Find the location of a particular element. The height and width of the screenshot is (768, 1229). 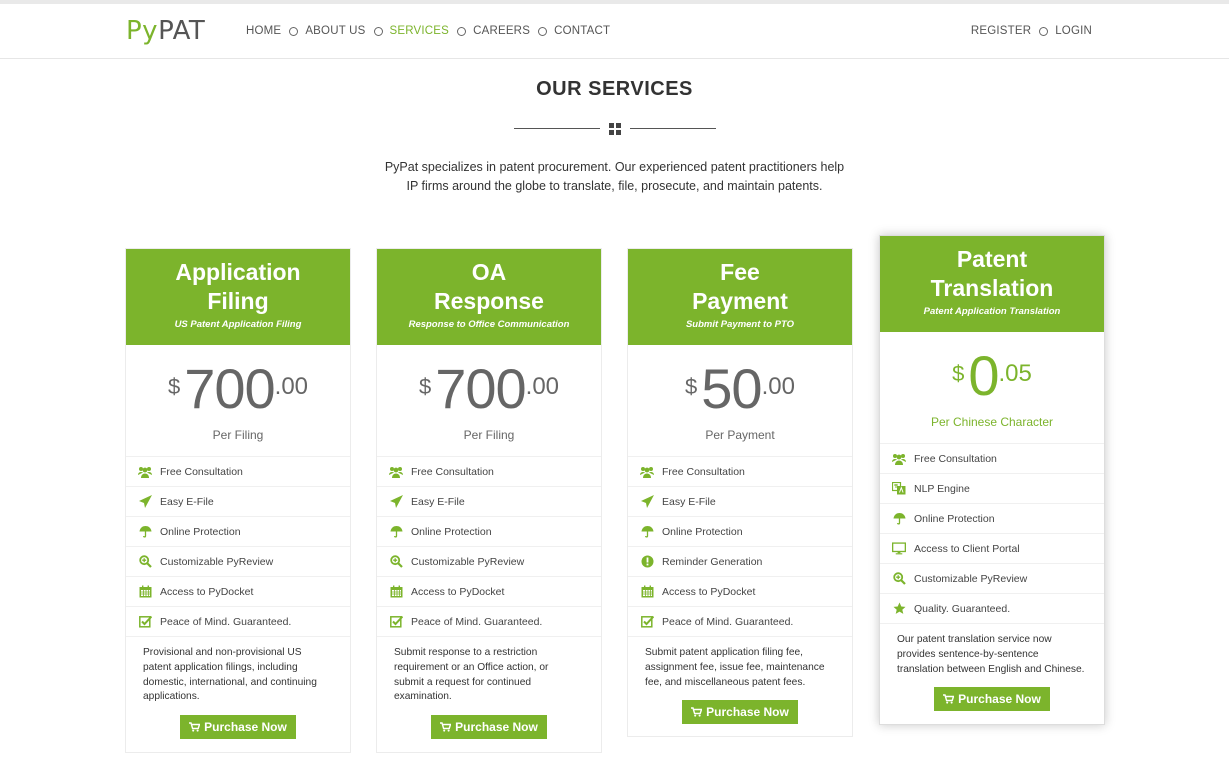

register-link: REGISTER is located at coordinates (1001, 31).